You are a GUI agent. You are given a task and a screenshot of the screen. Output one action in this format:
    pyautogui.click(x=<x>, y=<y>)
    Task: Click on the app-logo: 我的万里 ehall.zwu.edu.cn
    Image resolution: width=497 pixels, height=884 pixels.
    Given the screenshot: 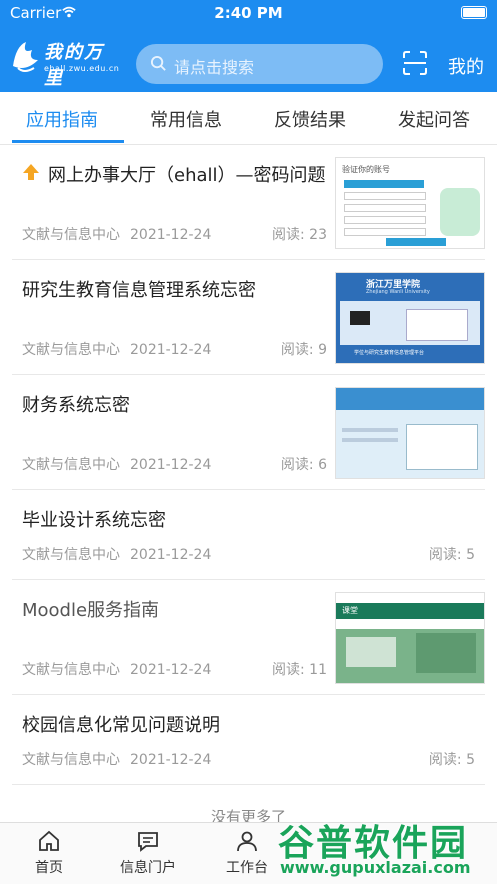 What is the action you would take?
    pyautogui.click(x=65, y=62)
    